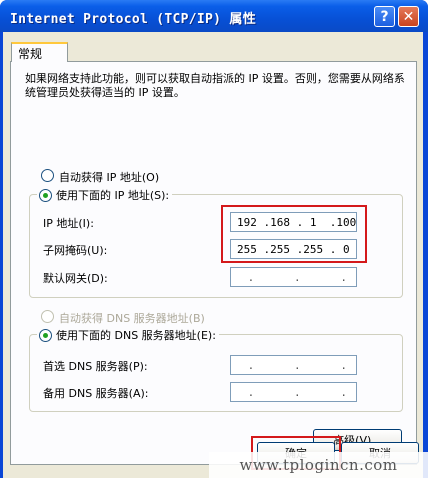 The image size is (428, 478). I want to click on watermark-text: www.tplogincn.com, so click(318, 465).